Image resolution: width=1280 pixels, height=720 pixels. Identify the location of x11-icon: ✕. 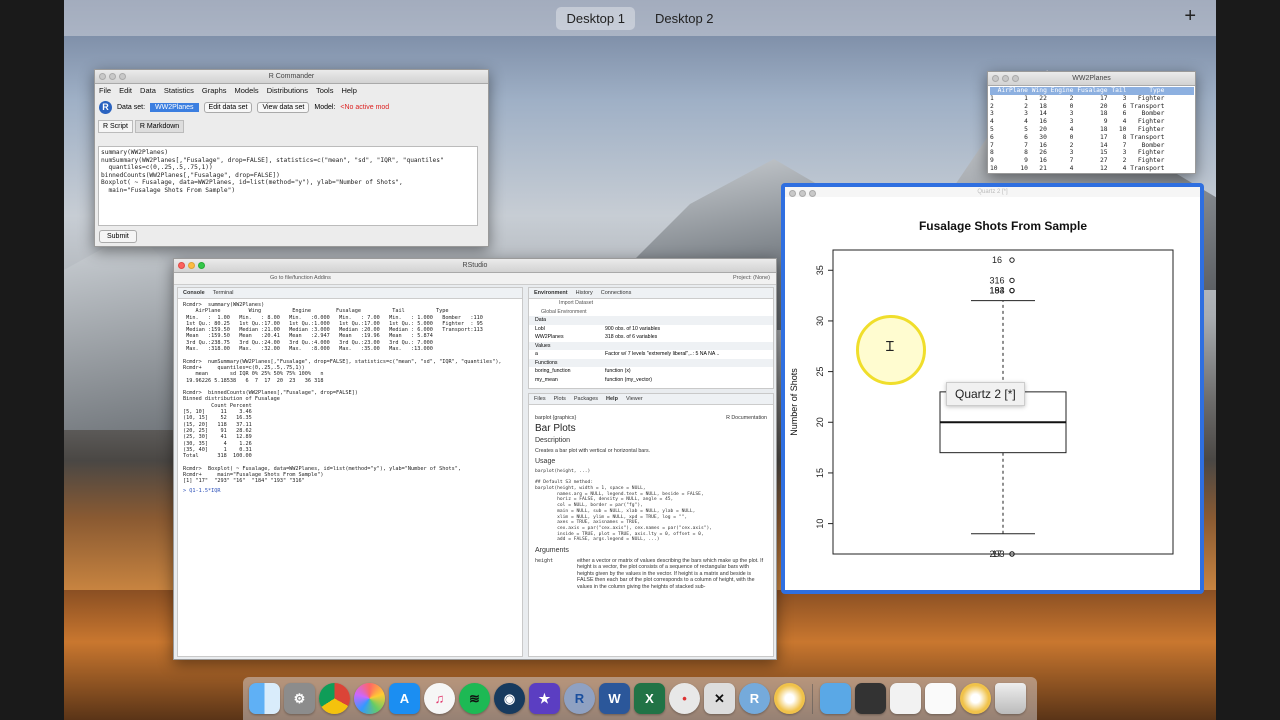
(719, 698).